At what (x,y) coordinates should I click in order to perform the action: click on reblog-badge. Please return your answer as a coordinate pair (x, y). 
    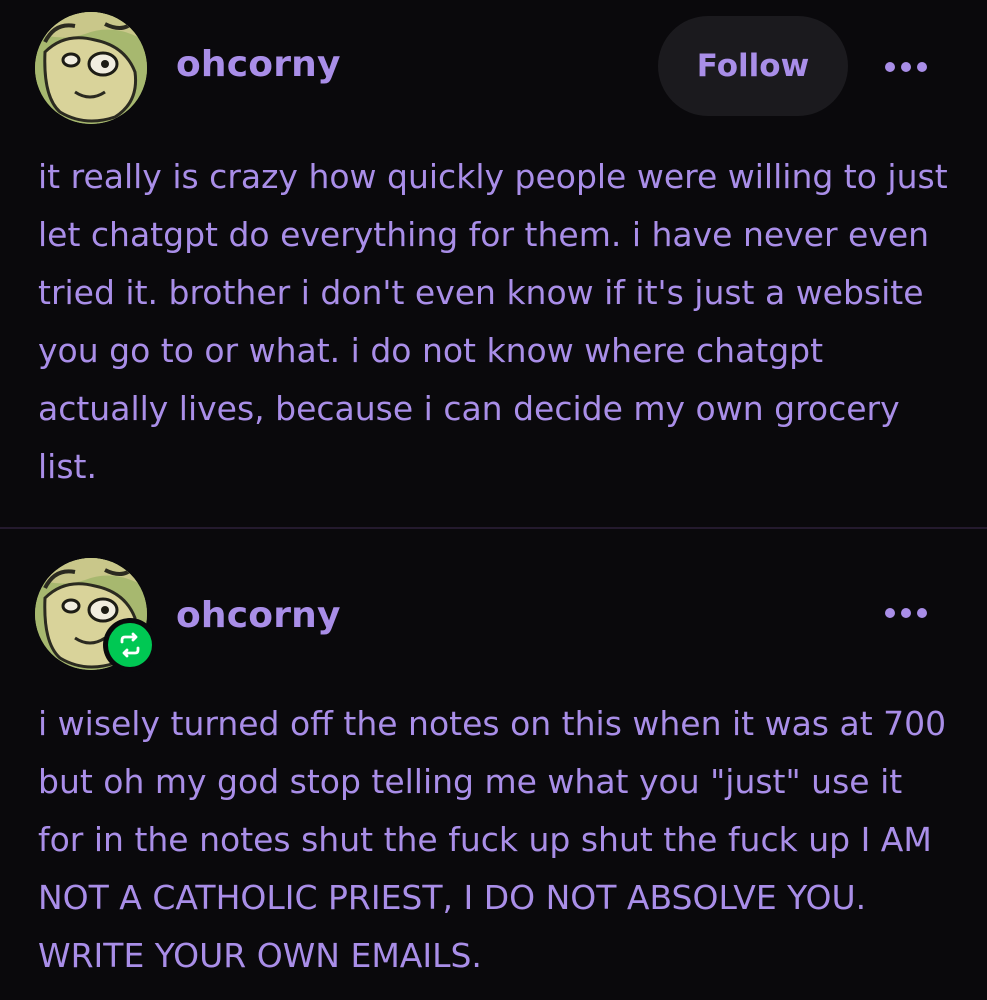
    Looking at the image, I should click on (130, 645).